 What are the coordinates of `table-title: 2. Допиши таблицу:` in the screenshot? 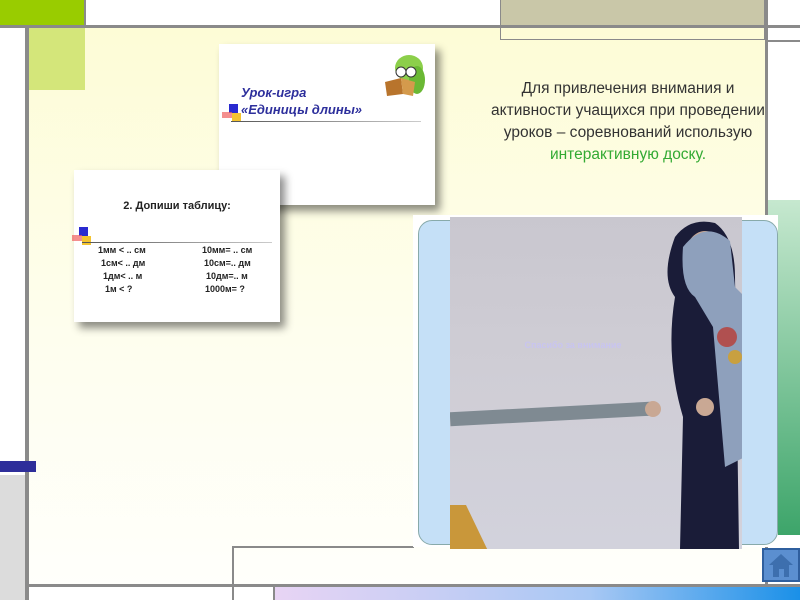 It's located at (177, 206).